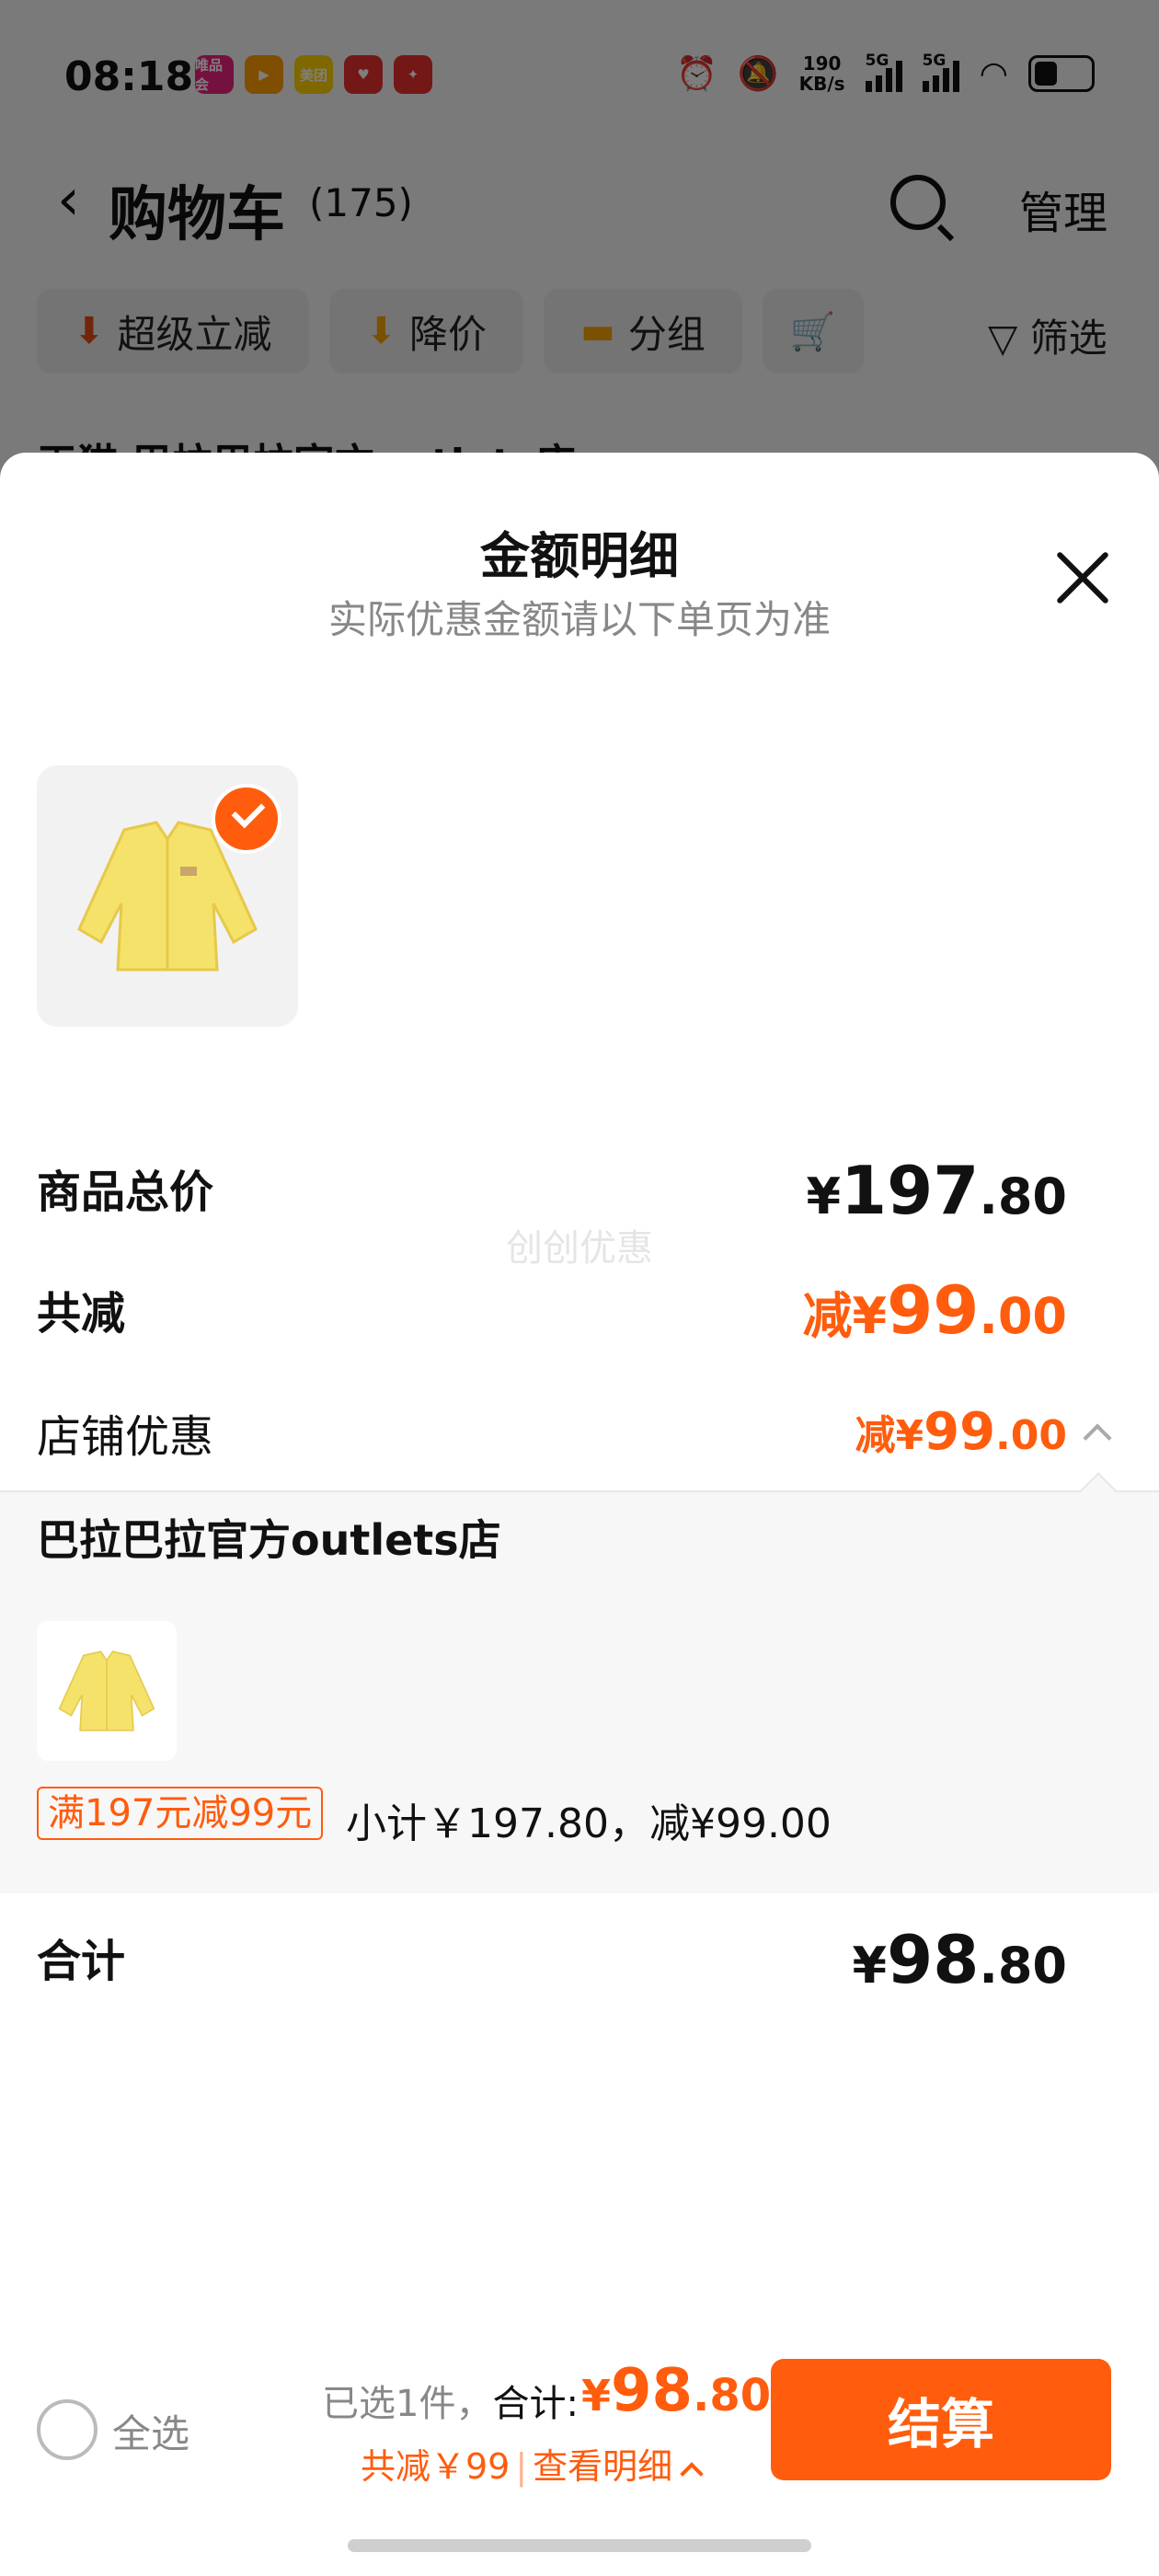 The width and height of the screenshot is (1159, 2576). What do you see at coordinates (961, 1432) in the screenshot?
I see `shop-discount-value: 减¥99.00` at bounding box center [961, 1432].